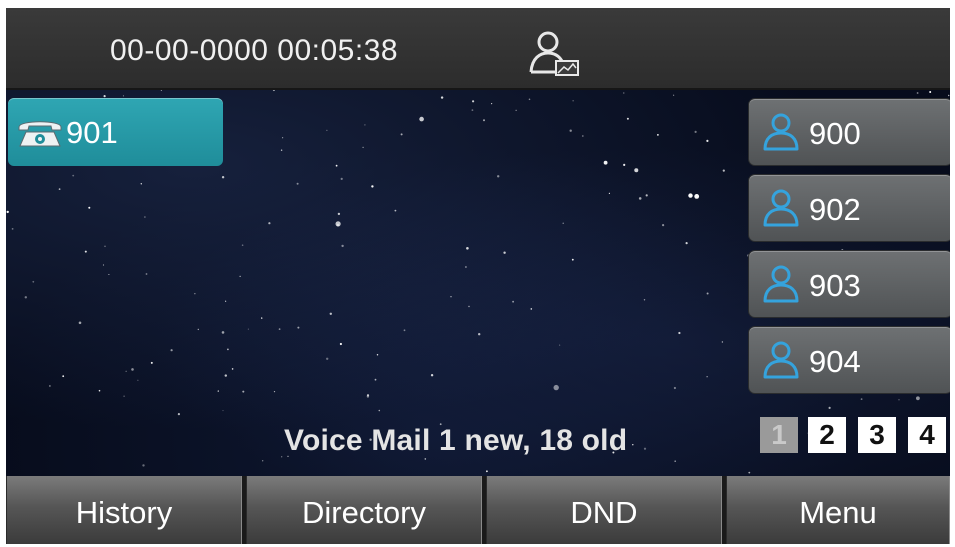 This screenshot has height=547, width=955. Describe the element at coordinates (364, 510) in the screenshot. I see `directory-softkey: Directory` at that location.